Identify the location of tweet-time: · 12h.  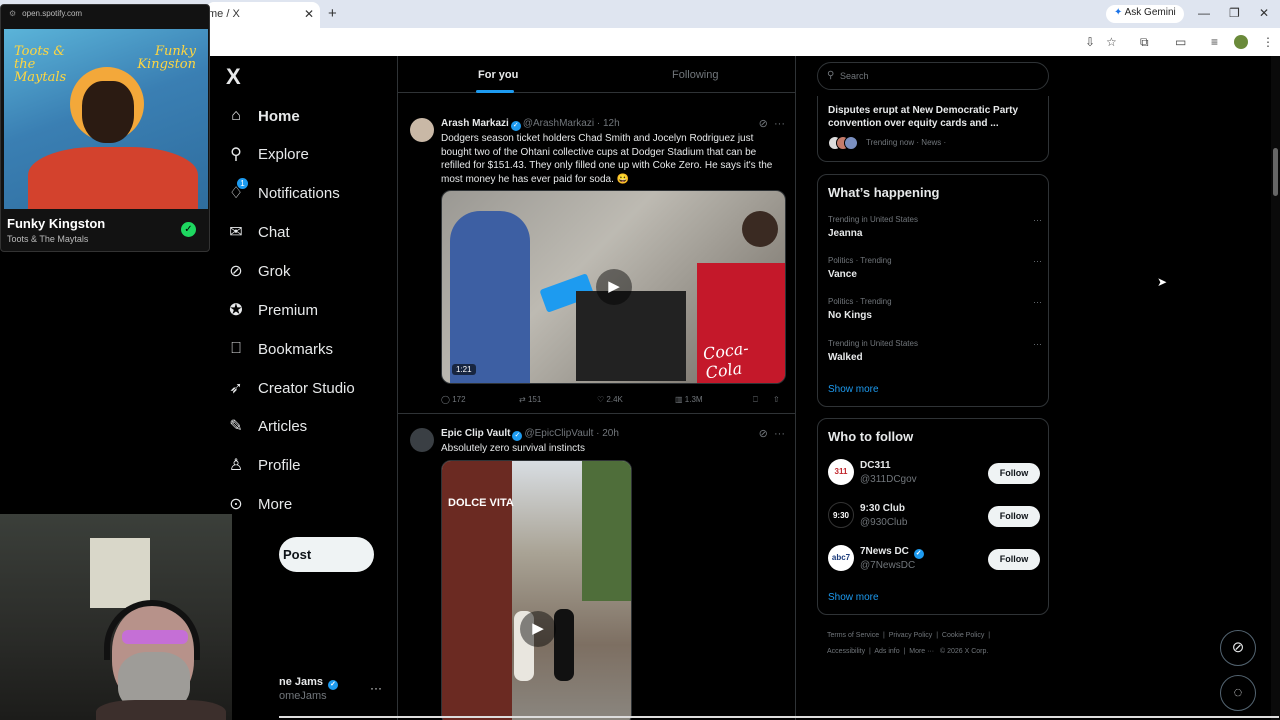
(608, 123).